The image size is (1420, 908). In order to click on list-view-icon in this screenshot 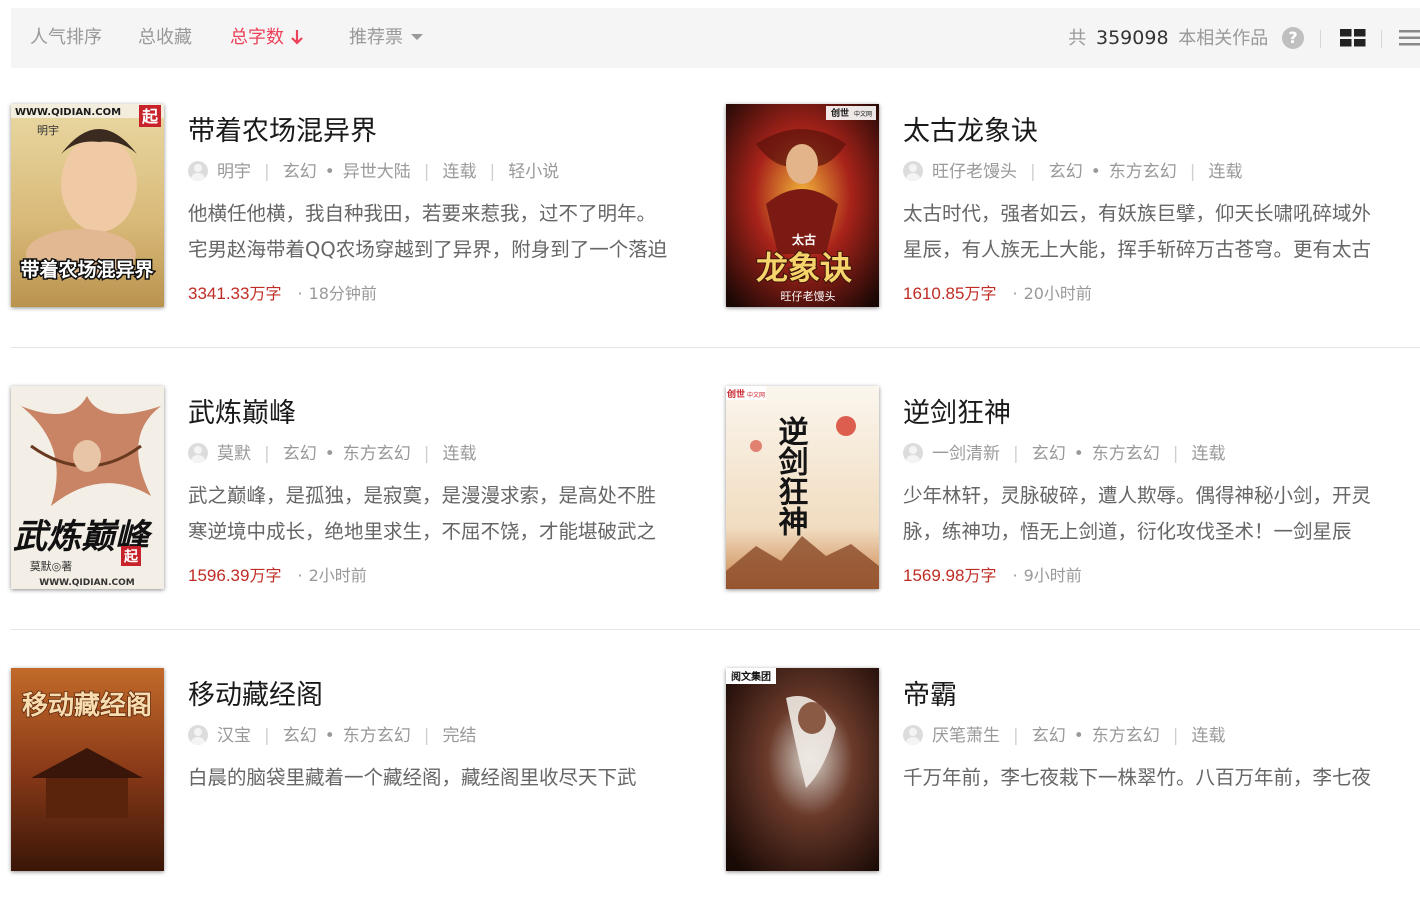, I will do `click(1409, 38)`.